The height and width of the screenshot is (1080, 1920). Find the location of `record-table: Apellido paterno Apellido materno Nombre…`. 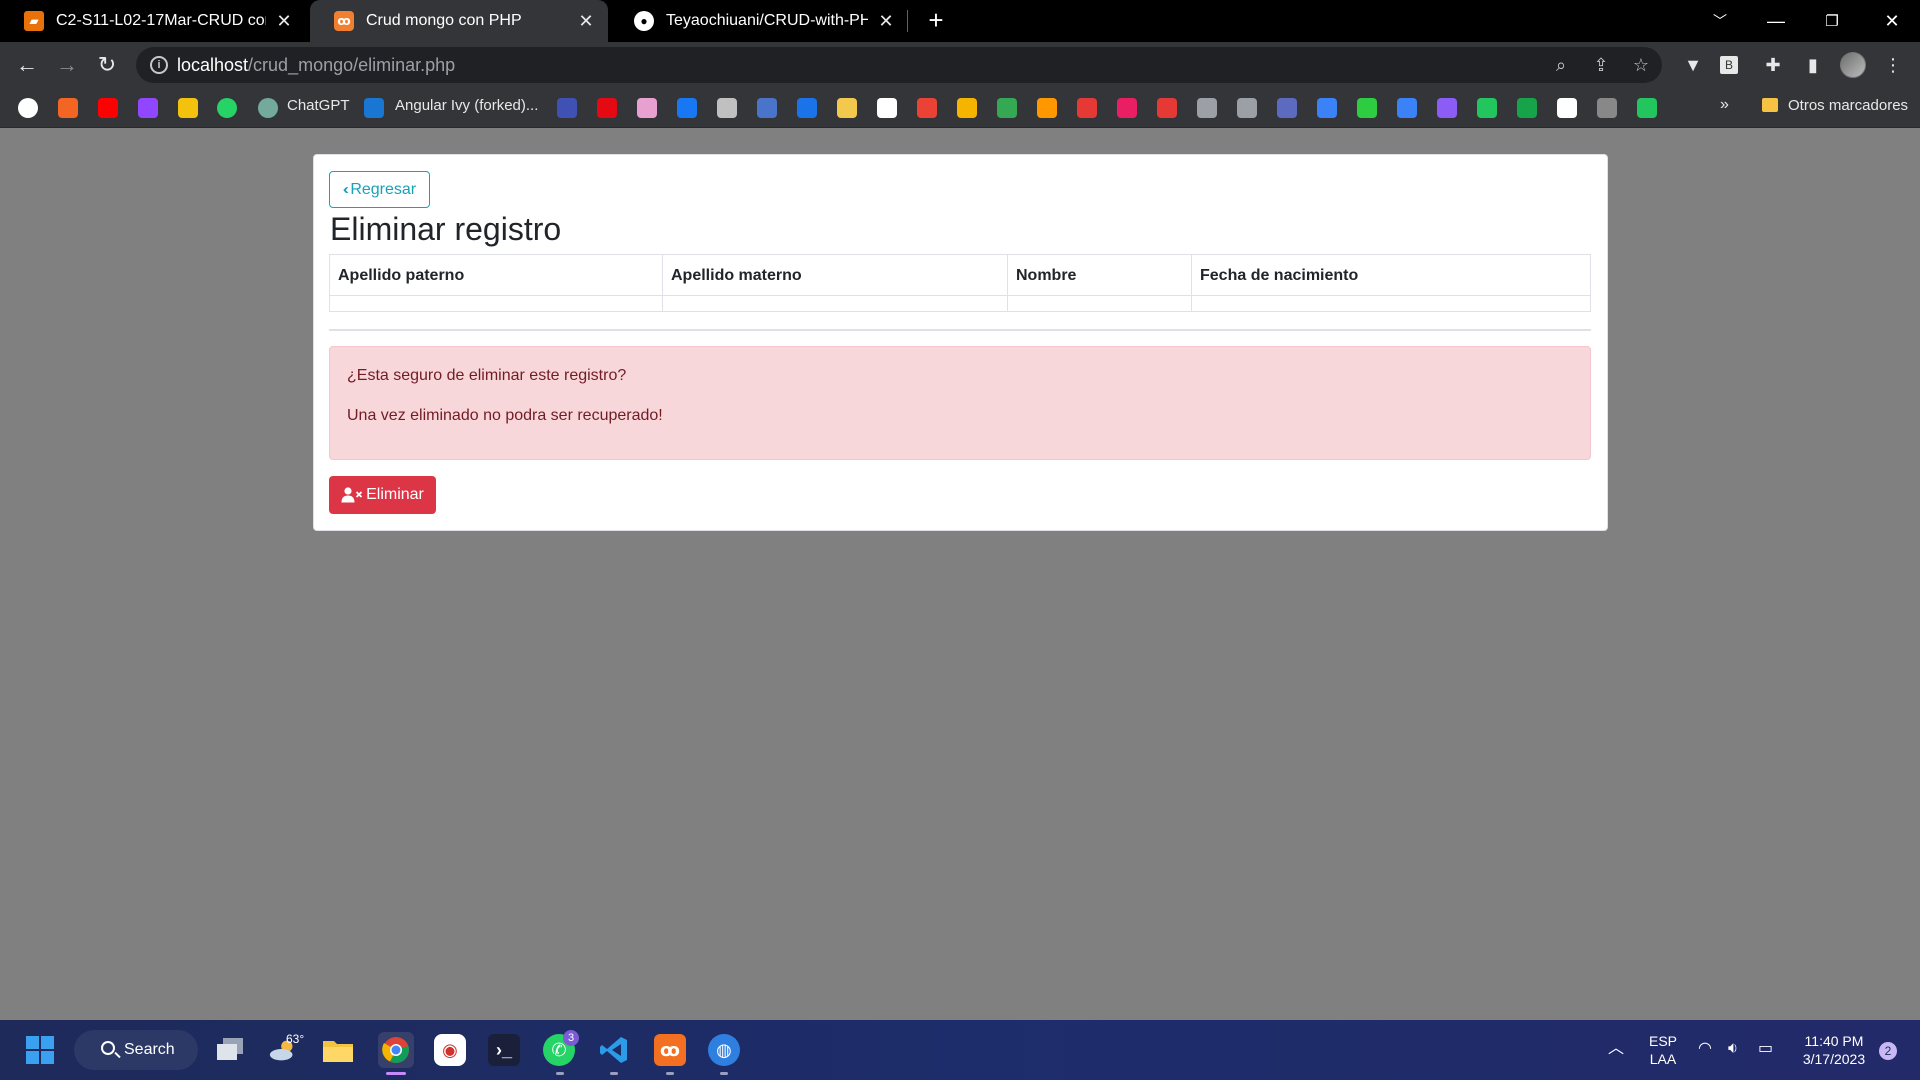

record-table: Apellido paterno Apellido materno Nombre… is located at coordinates (960, 283).